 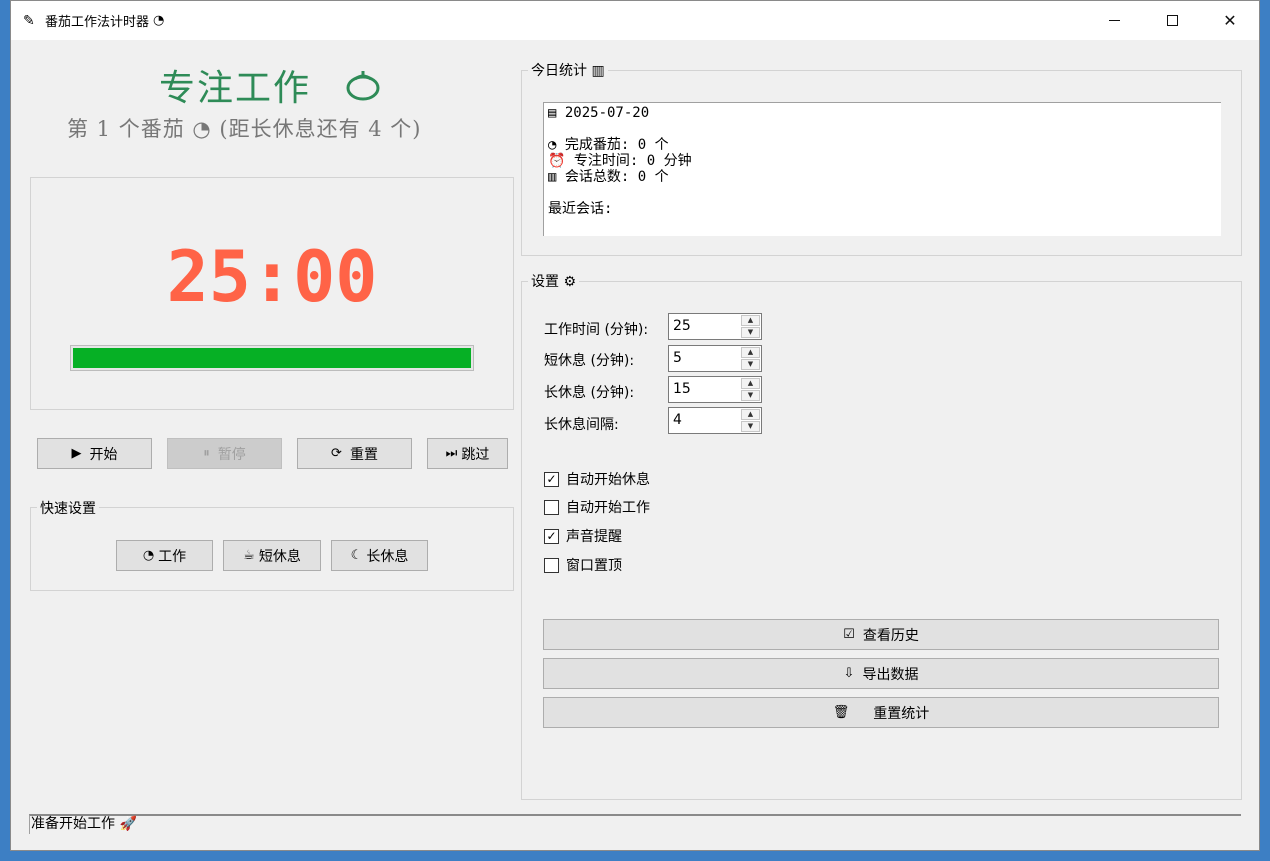 I want to click on reset-stats-button: 🗑 重置统计, so click(x=881, y=712).